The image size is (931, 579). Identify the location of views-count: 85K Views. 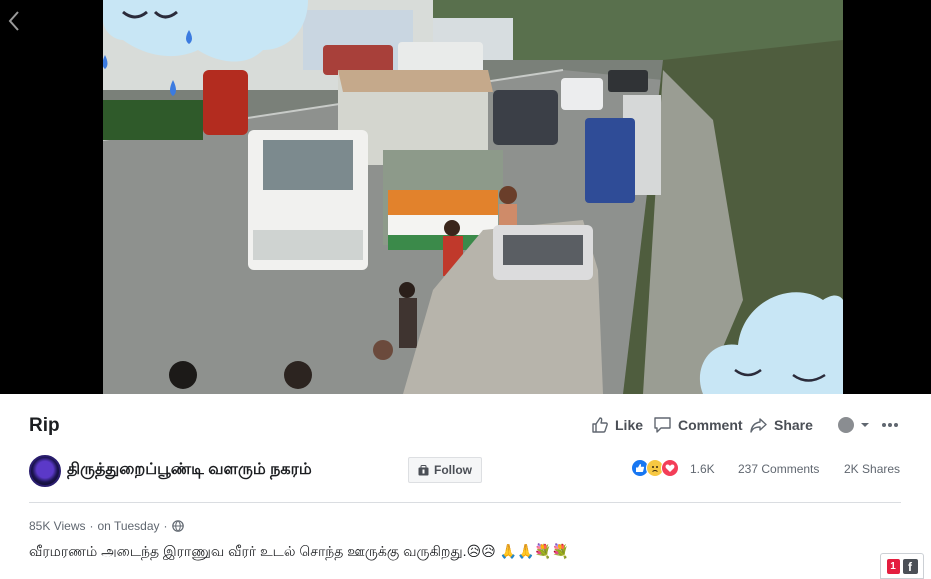
(57, 526).